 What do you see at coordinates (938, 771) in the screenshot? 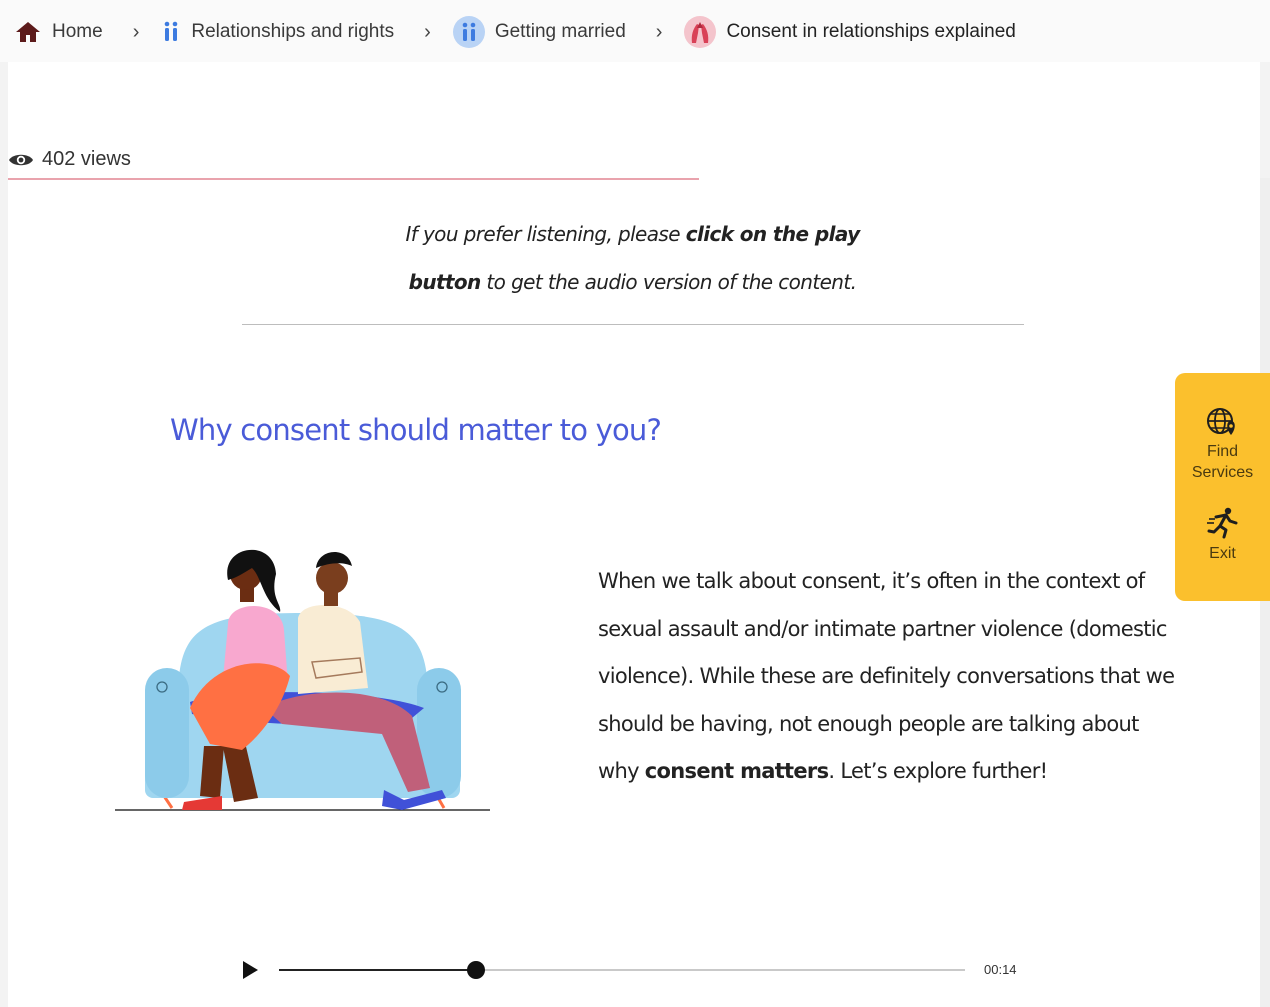
I see `body-text: . Let’s explore further!` at bounding box center [938, 771].